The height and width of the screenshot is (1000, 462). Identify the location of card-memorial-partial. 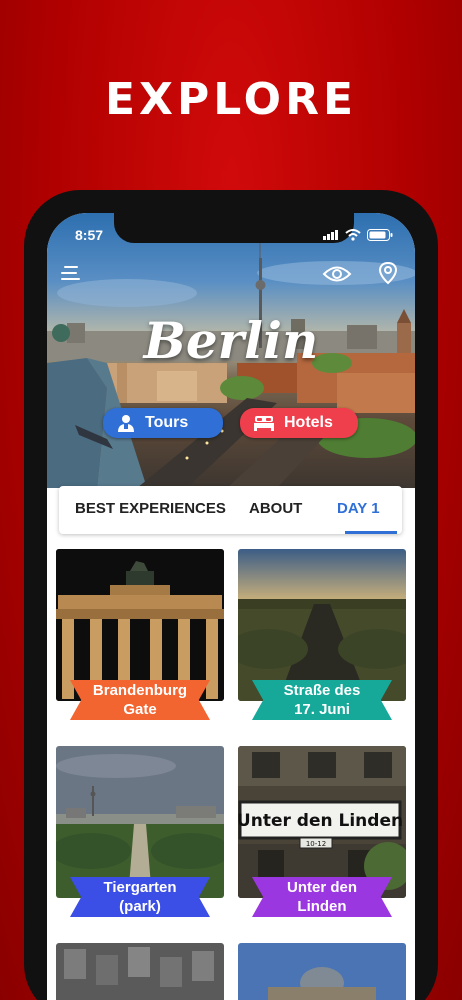
(140, 971).